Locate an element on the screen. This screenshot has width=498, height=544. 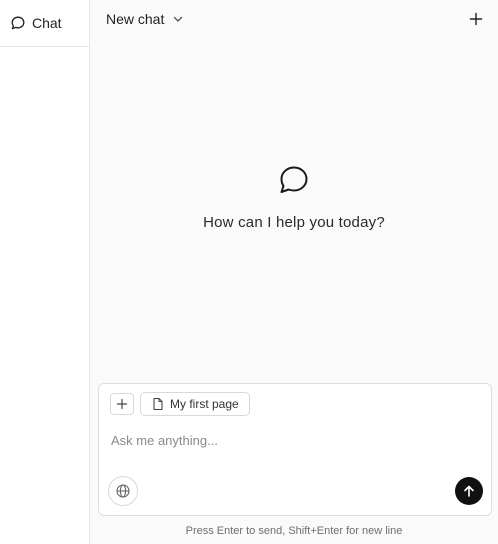
chat-title: New chat is located at coordinates (135, 19).